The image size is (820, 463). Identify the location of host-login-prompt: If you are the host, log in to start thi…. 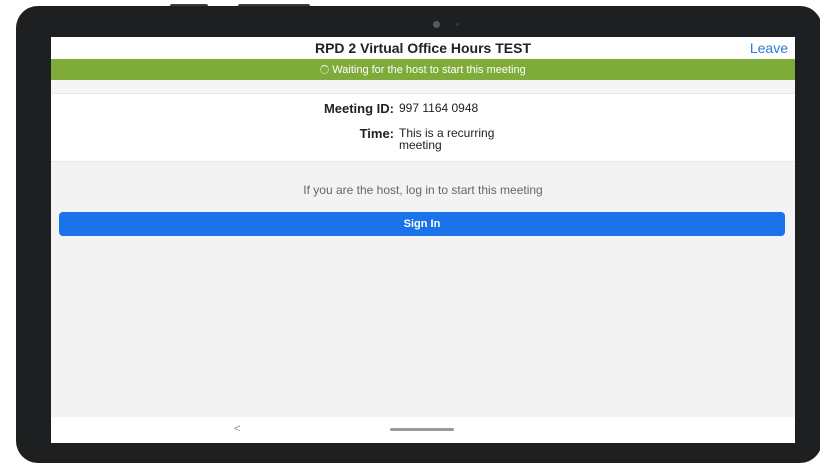
(423, 190).